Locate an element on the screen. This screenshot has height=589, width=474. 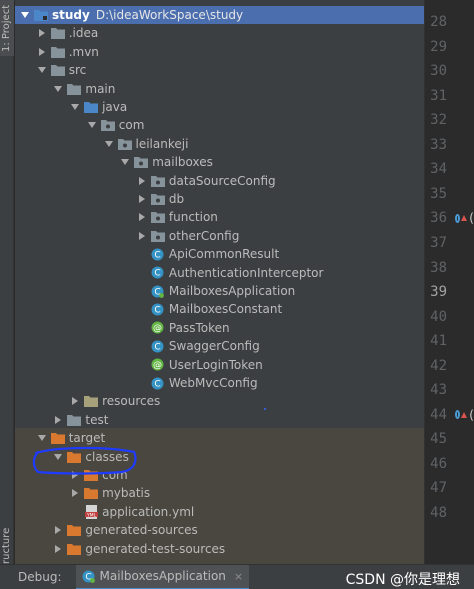
tree-row-label: resources is located at coordinates (131, 401).